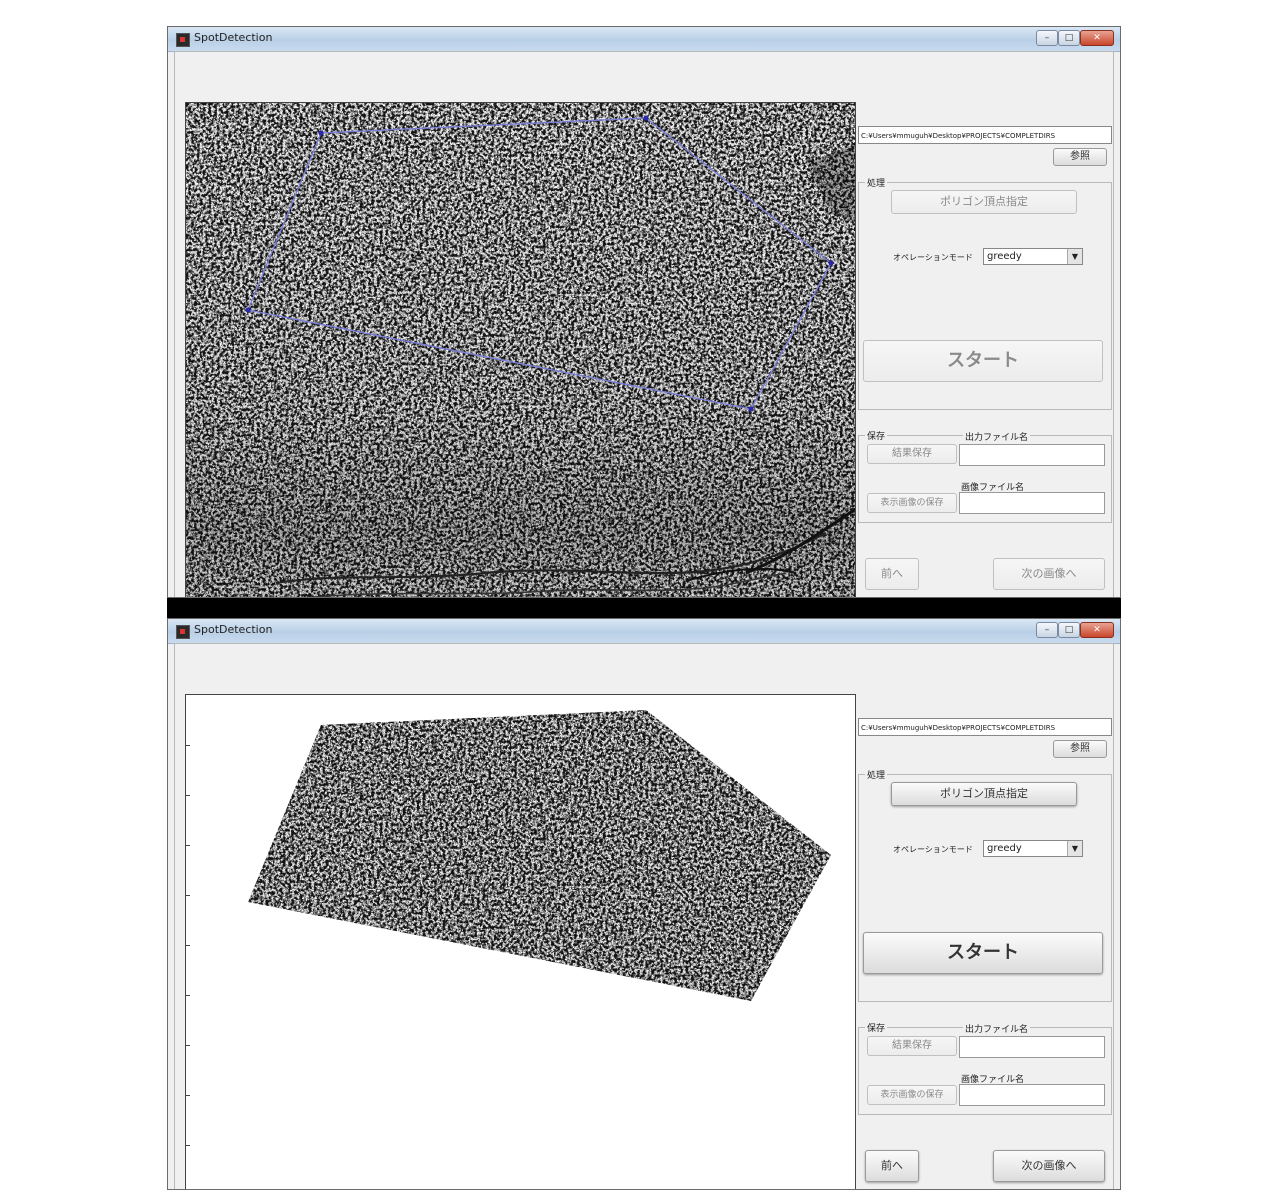  Describe the element at coordinates (644, 608) in the screenshot. I see `separator-bar` at that location.